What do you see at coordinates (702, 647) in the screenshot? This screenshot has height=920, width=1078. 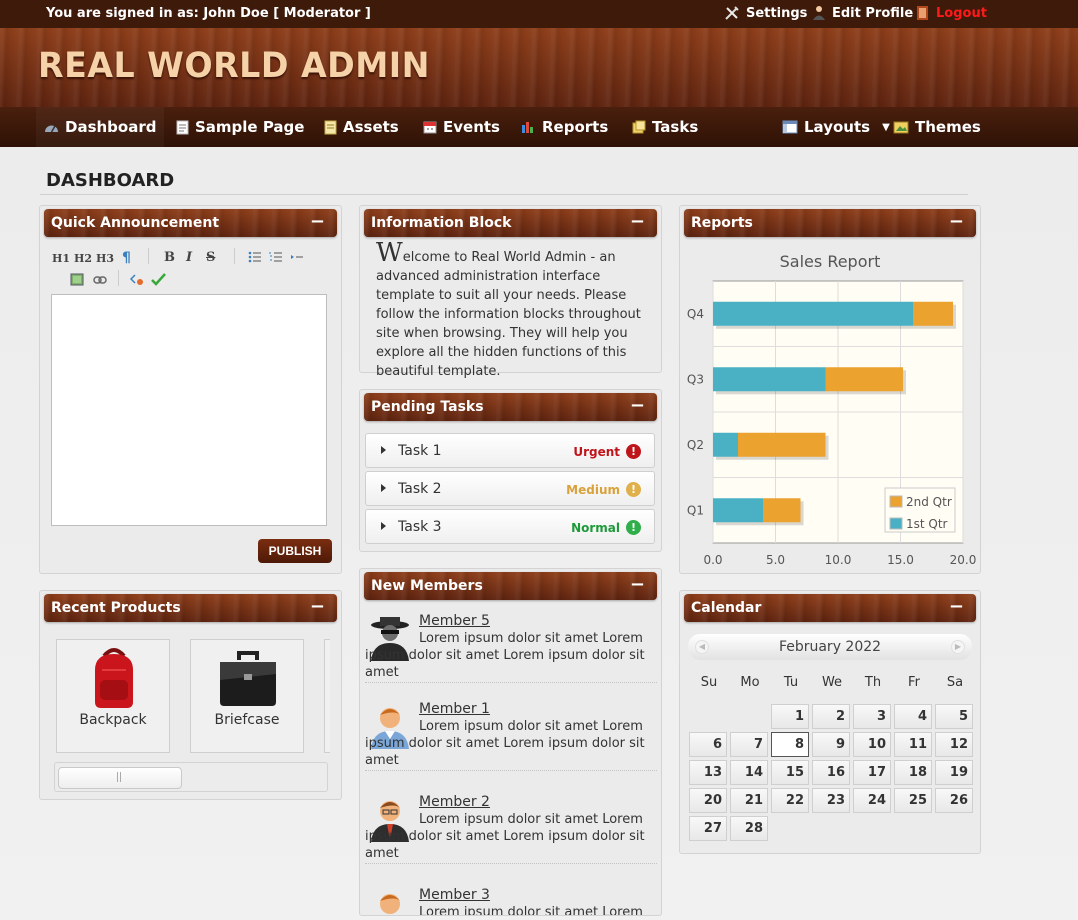 I see `prev-month-icon: ◀` at bounding box center [702, 647].